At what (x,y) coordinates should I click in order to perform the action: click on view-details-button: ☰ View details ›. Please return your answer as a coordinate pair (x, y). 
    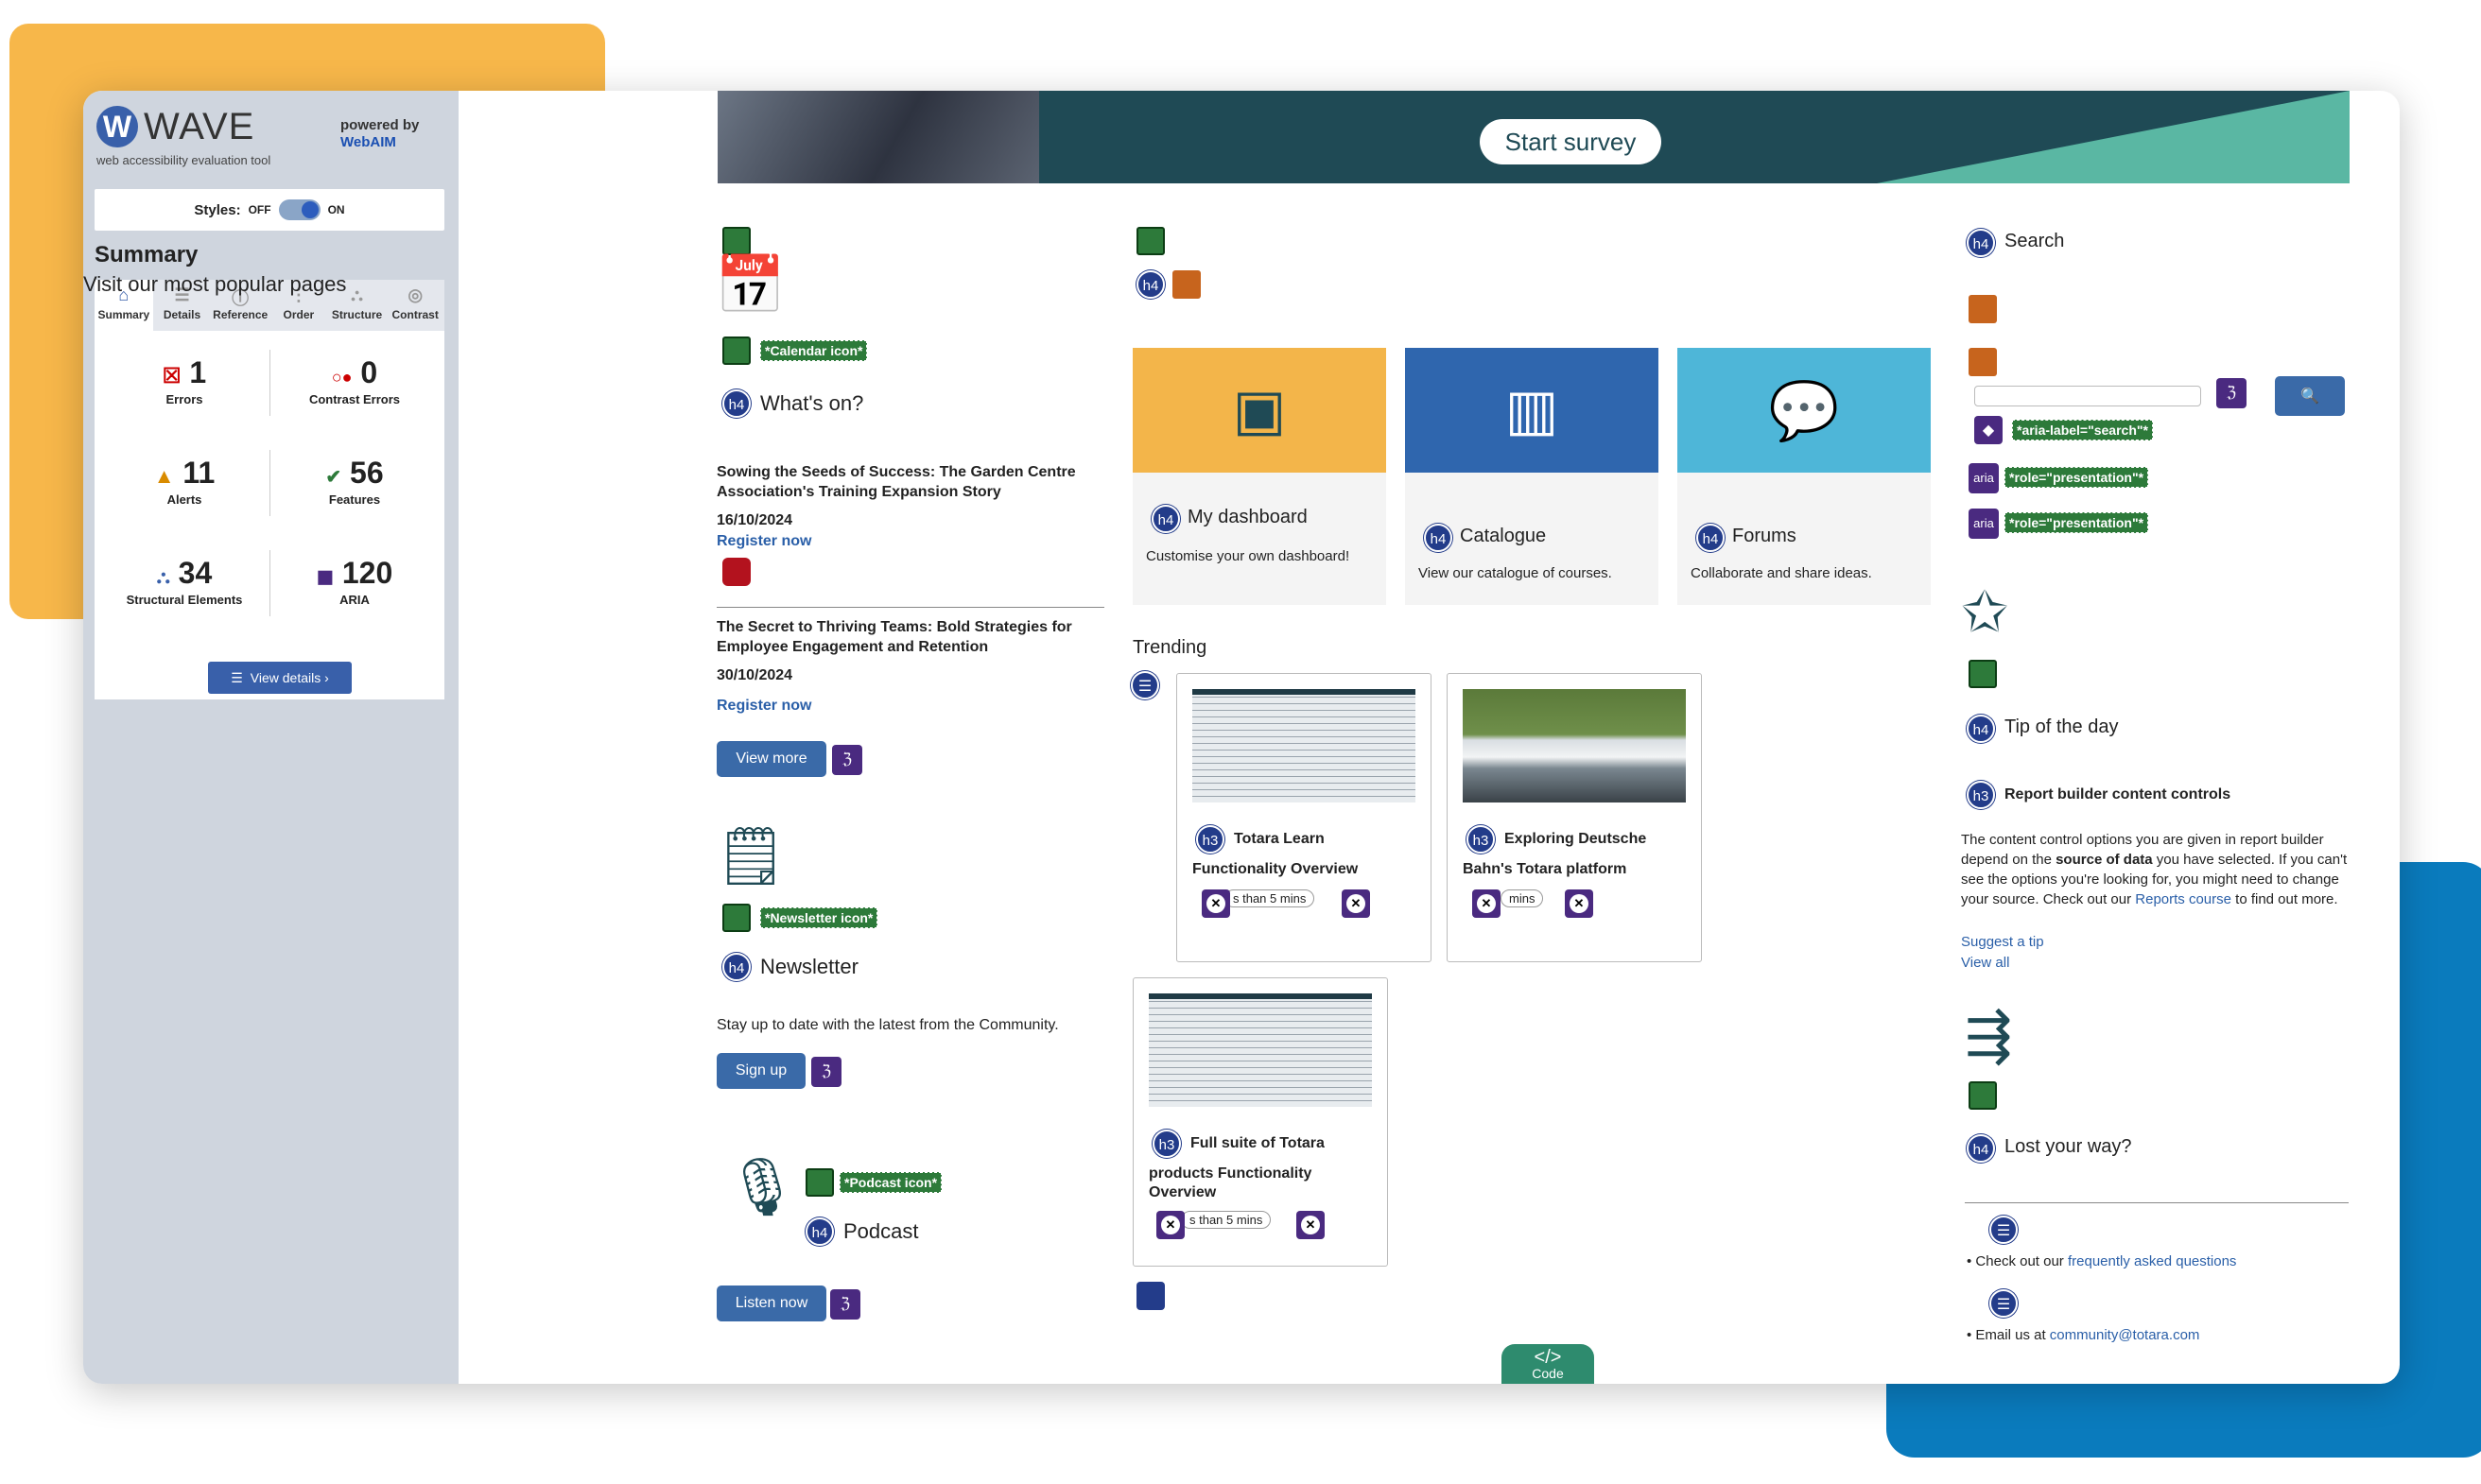
    Looking at the image, I should click on (280, 678).